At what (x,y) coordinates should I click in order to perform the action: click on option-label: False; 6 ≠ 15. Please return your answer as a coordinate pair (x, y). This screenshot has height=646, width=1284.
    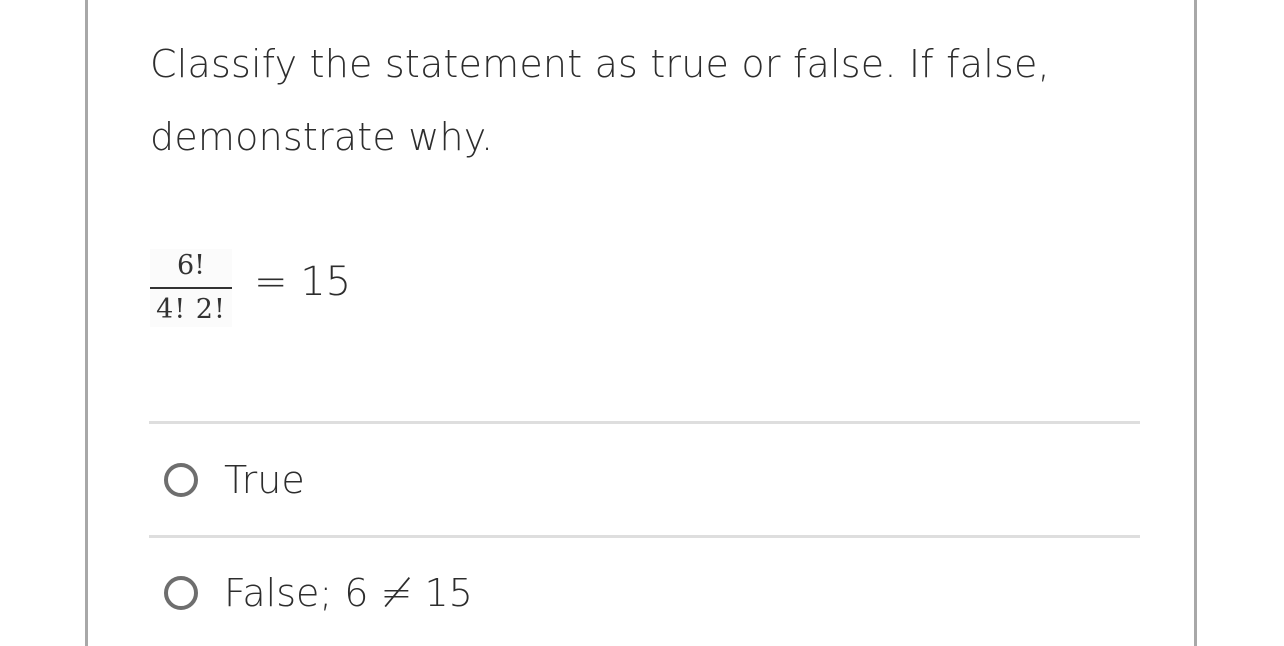
    Looking at the image, I should click on (348, 593).